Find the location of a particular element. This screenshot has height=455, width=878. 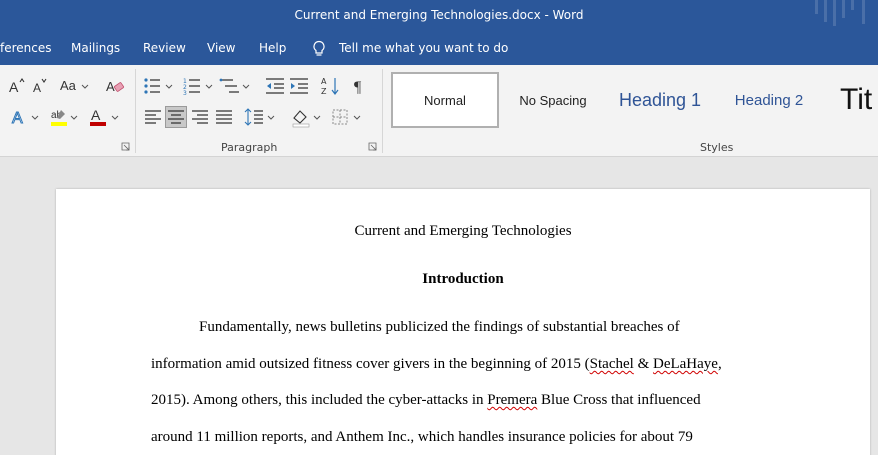

shading-button is located at coordinates (307, 117).